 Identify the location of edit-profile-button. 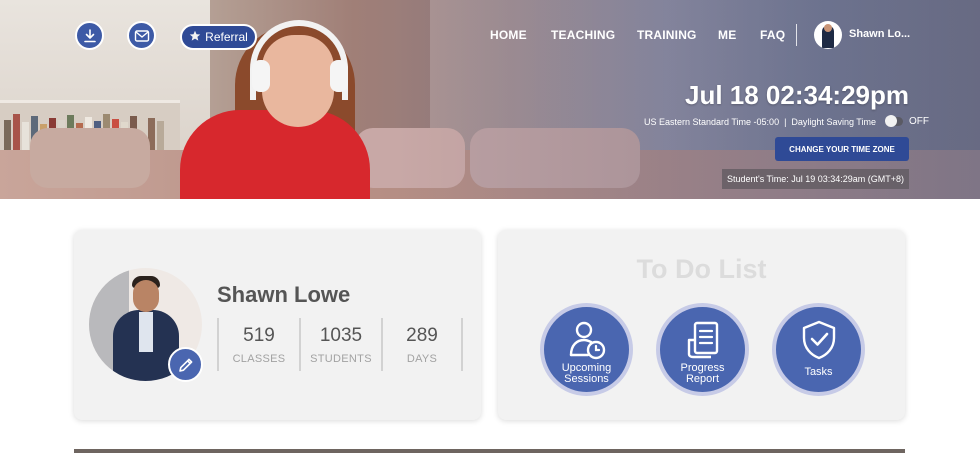
(185, 364).